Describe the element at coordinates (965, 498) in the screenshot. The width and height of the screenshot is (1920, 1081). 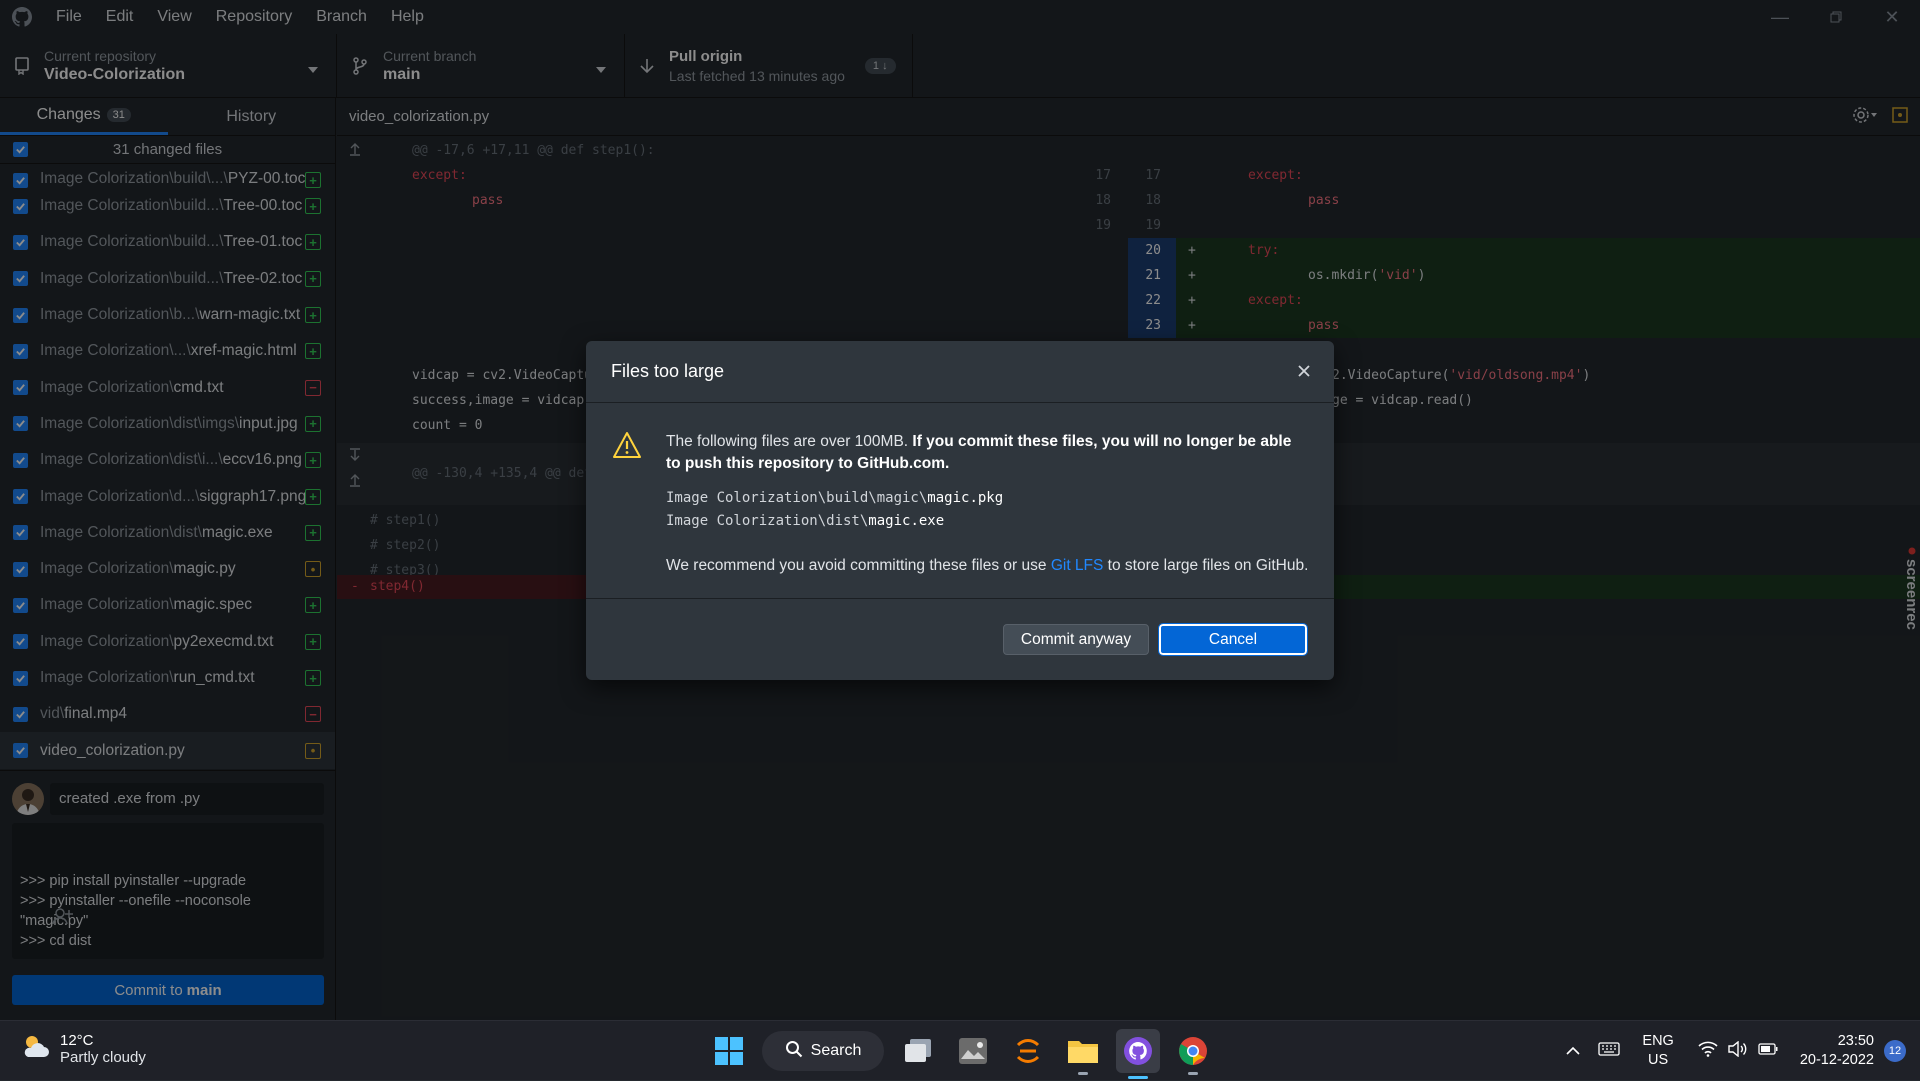
I see `large-file-name: magic.pkg` at that location.